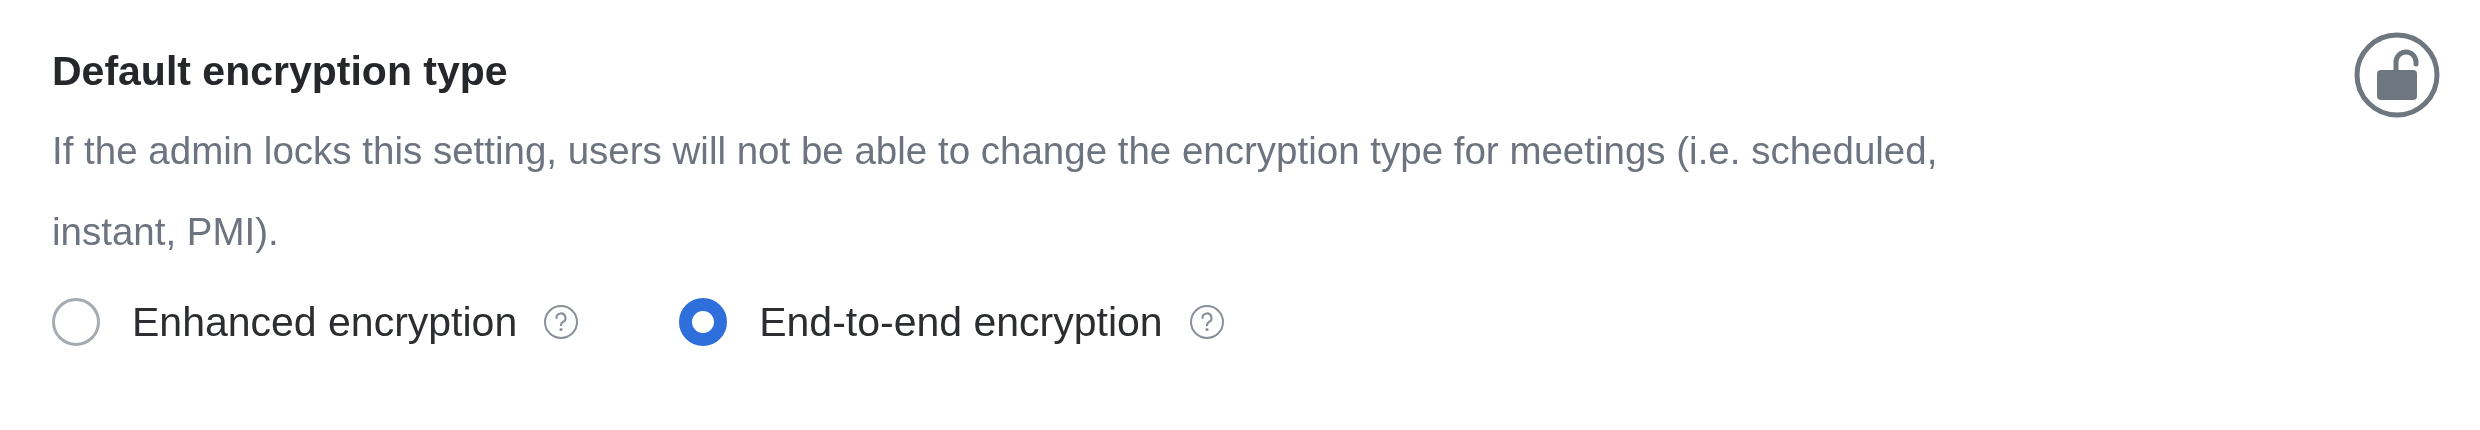 The height and width of the screenshot is (430, 2480). What do you see at coordinates (280, 71) in the screenshot?
I see `setting-title: Default encryption type` at bounding box center [280, 71].